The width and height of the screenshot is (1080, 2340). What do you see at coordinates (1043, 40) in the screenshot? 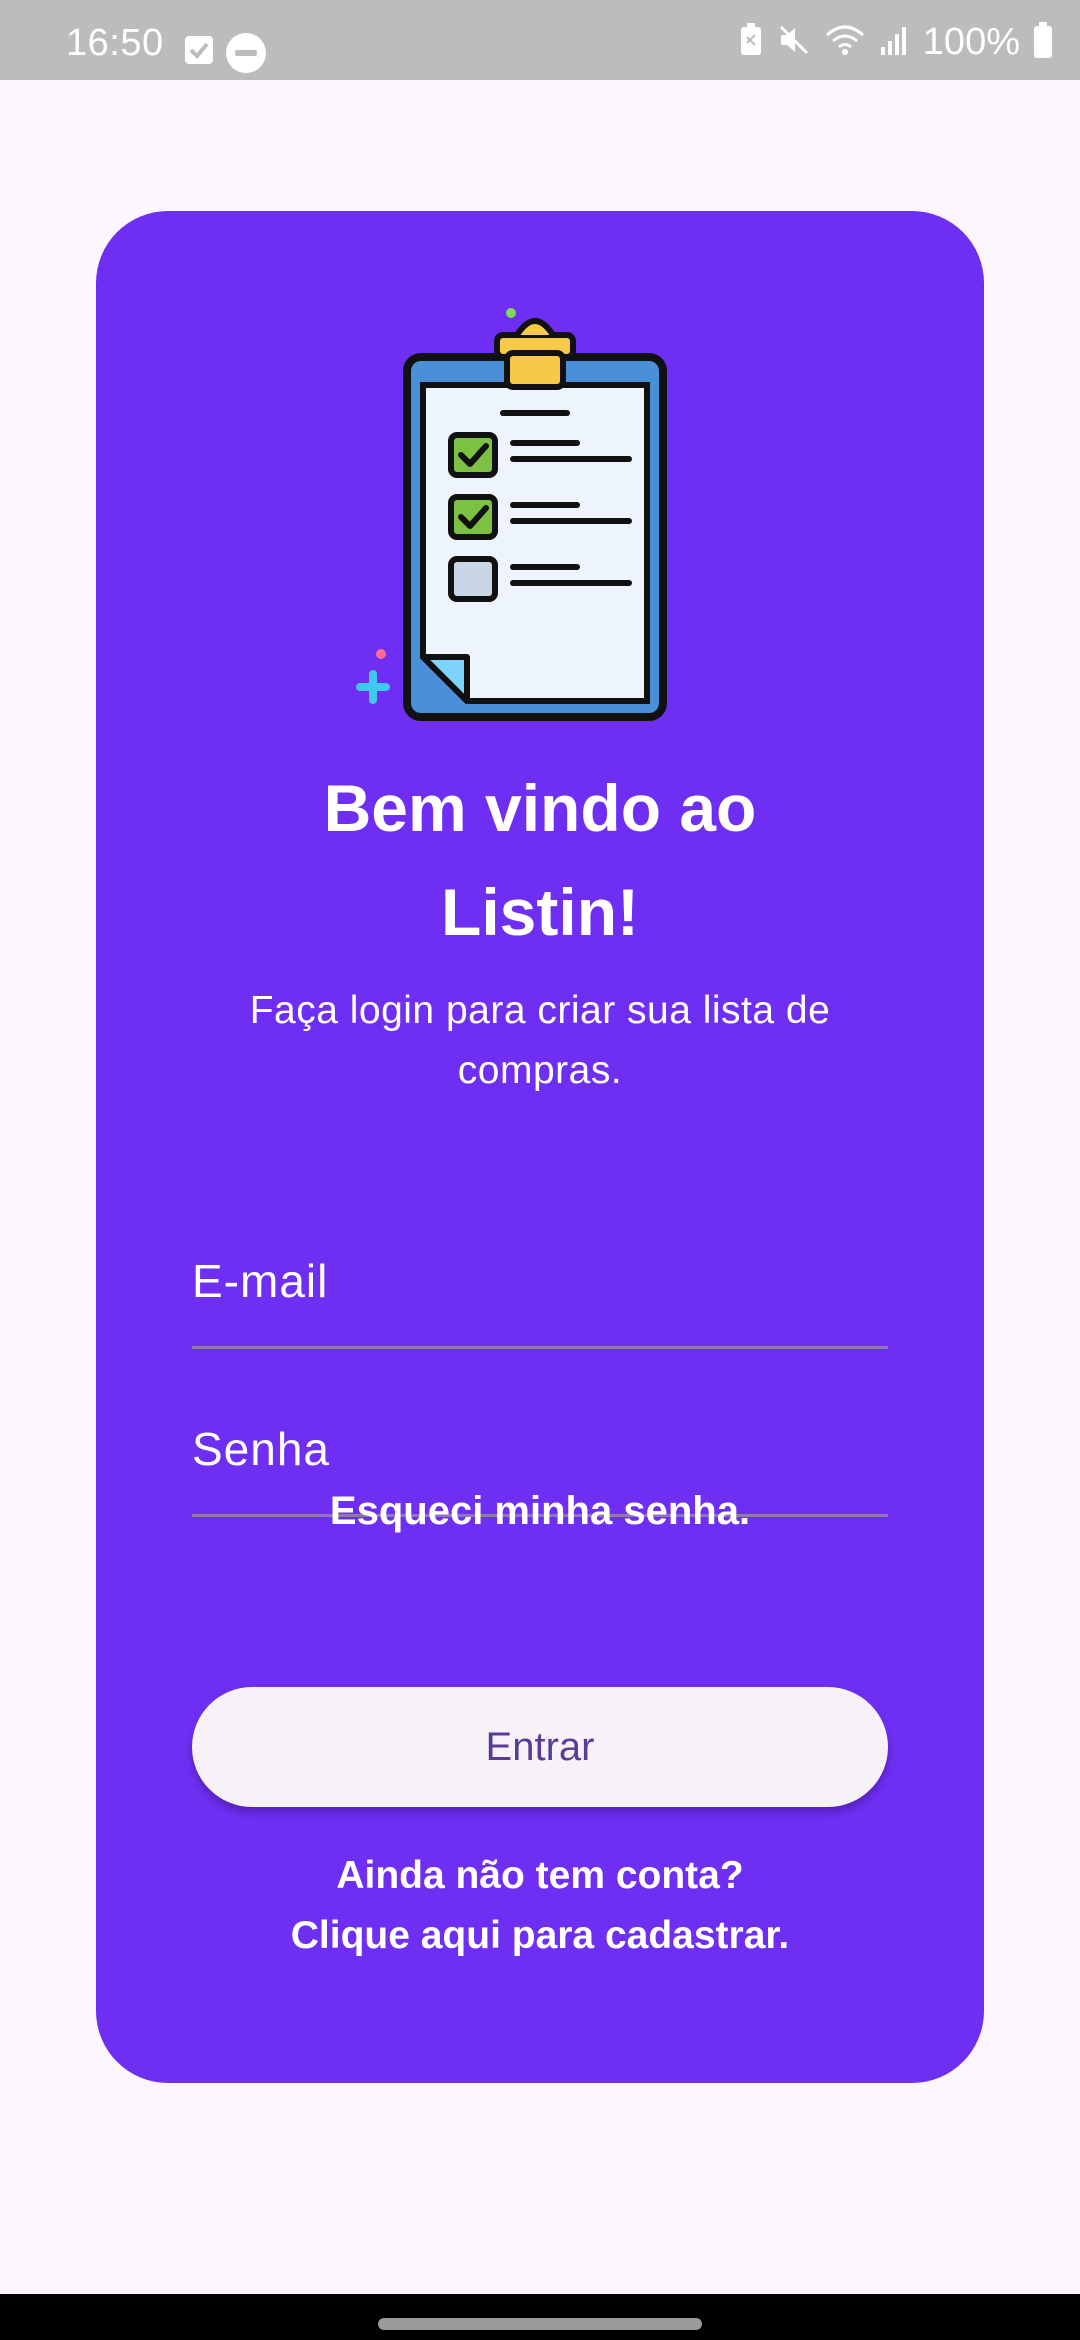
I see `battery-icon` at bounding box center [1043, 40].